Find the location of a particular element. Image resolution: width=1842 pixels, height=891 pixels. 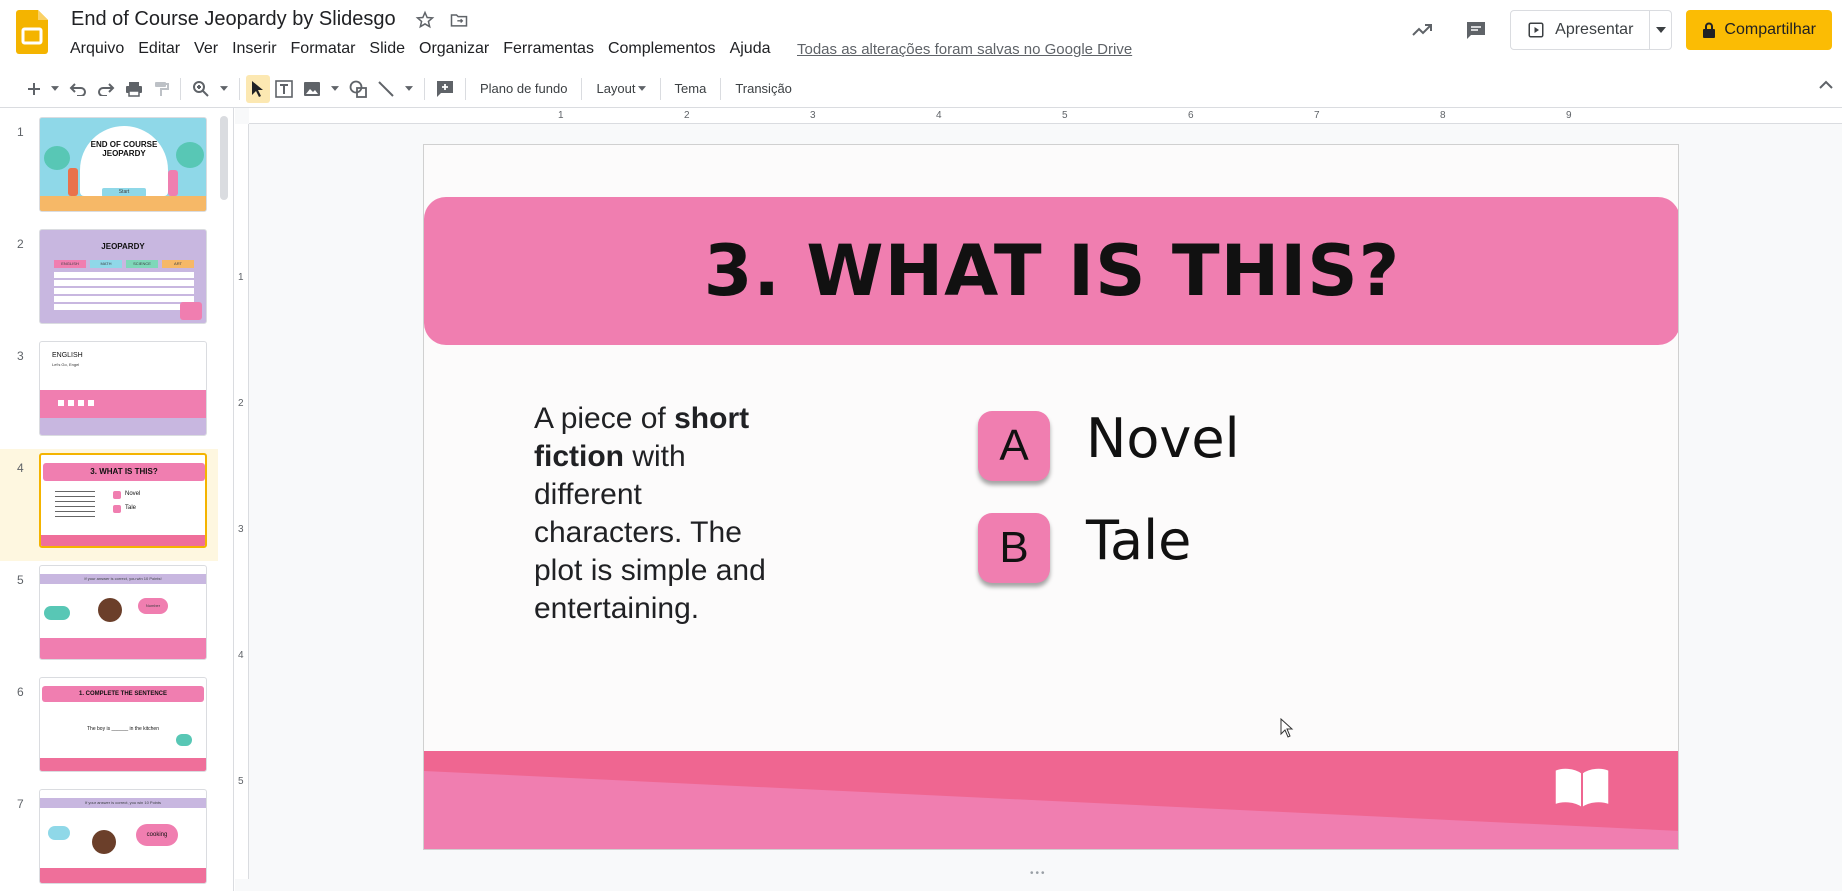

insert-image-button is located at coordinates (312, 89).